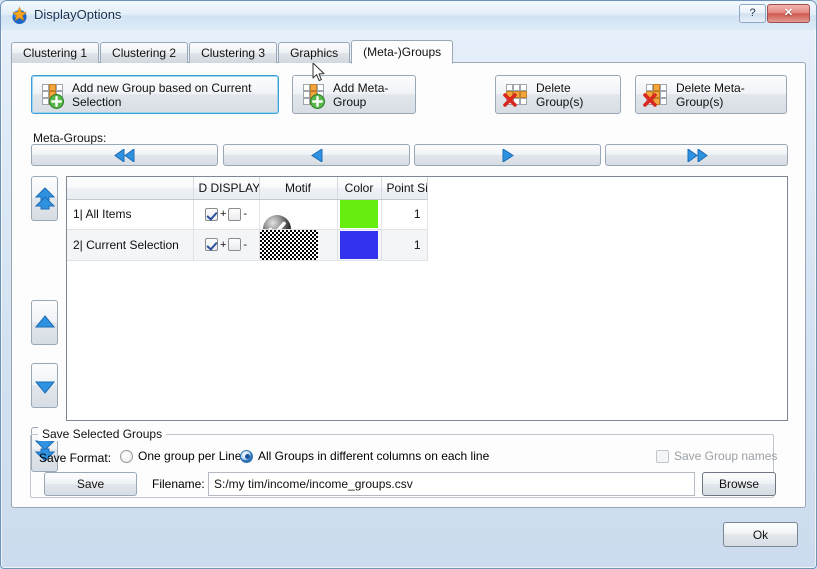  What do you see at coordinates (402, 52) in the screenshot?
I see `tab-meta-groups: (Meta-)Groups` at bounding box center [402, 52].